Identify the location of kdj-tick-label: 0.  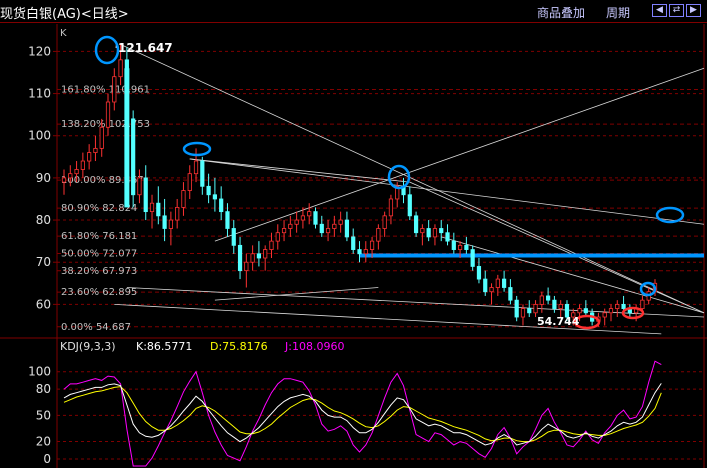
(47, 459).